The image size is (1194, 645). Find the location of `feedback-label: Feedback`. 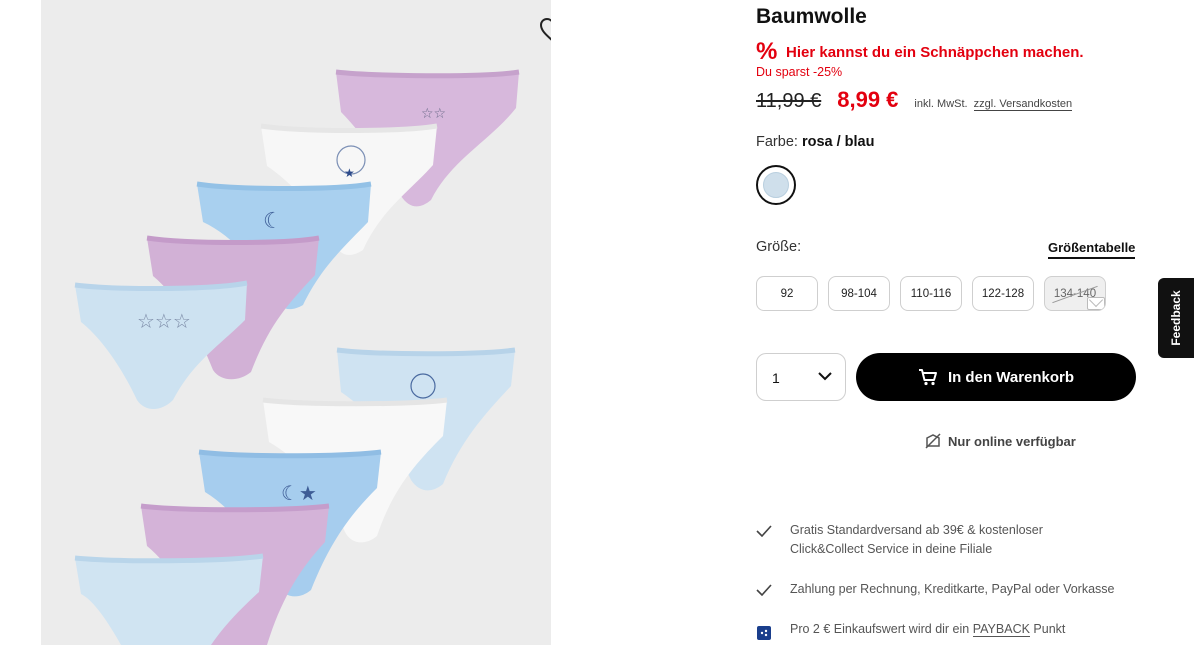

feedback-label: Feedback is located at coordinates (1176, 318).